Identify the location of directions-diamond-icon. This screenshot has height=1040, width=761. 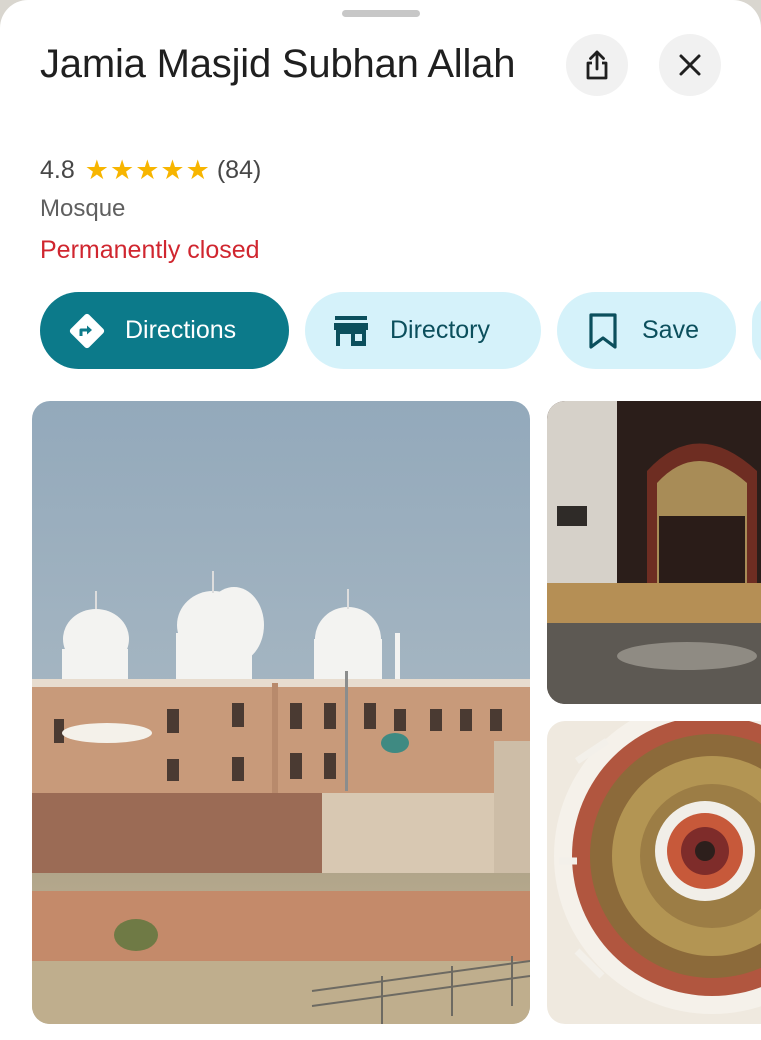
(87, 331).